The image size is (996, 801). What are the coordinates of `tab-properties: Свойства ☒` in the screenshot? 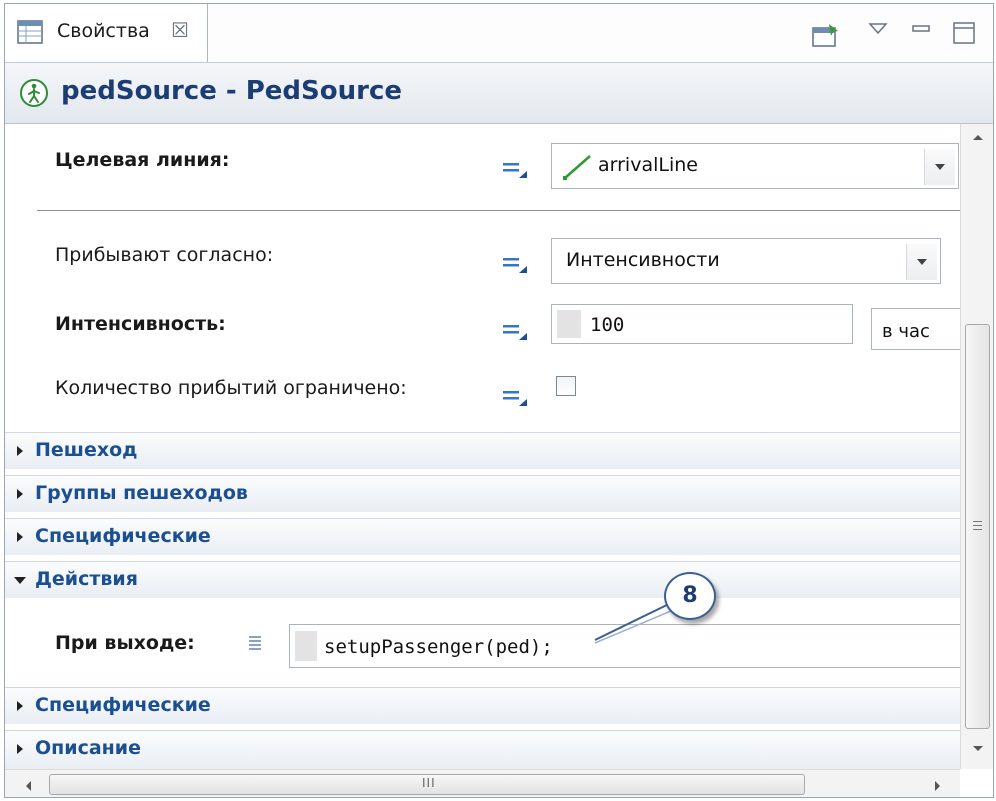 It's located at (106, 33).